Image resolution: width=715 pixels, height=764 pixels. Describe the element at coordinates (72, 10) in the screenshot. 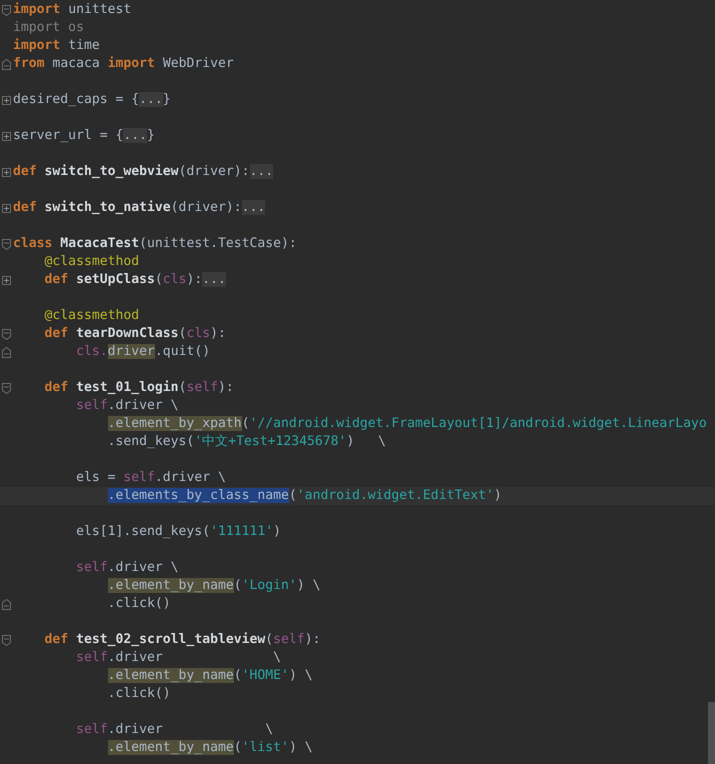

I see `code-line: import unittest` at that location.